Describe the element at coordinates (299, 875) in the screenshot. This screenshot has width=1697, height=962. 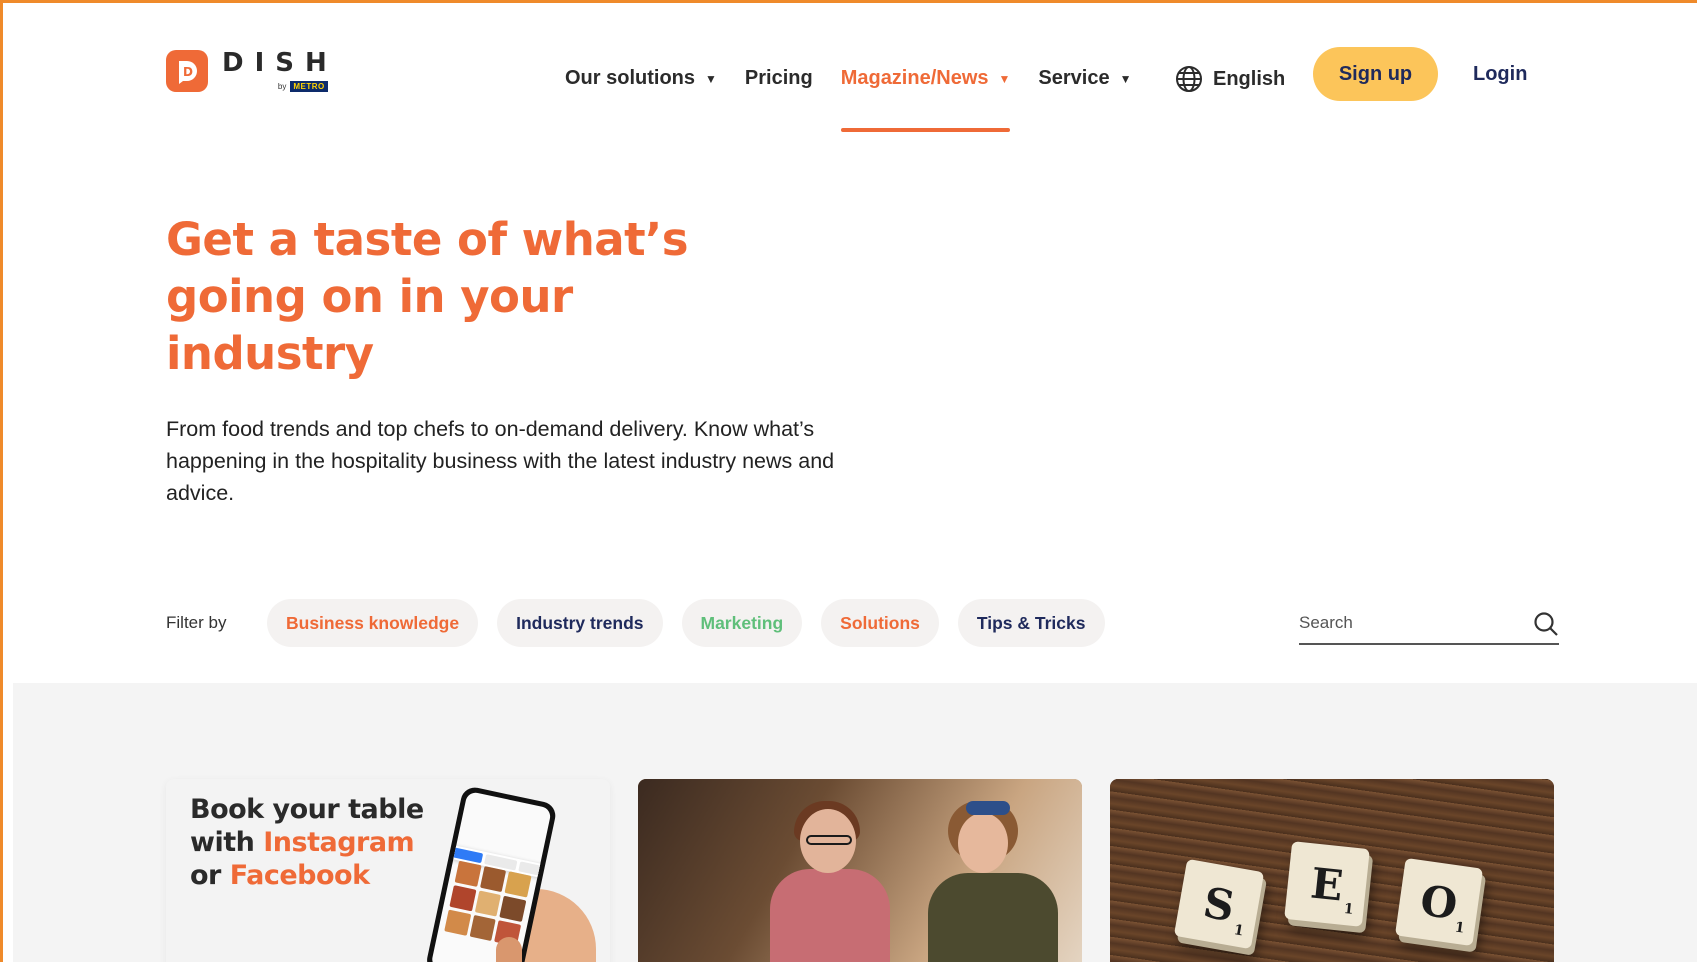
I see `promo-highlight: Facebook` at that location.